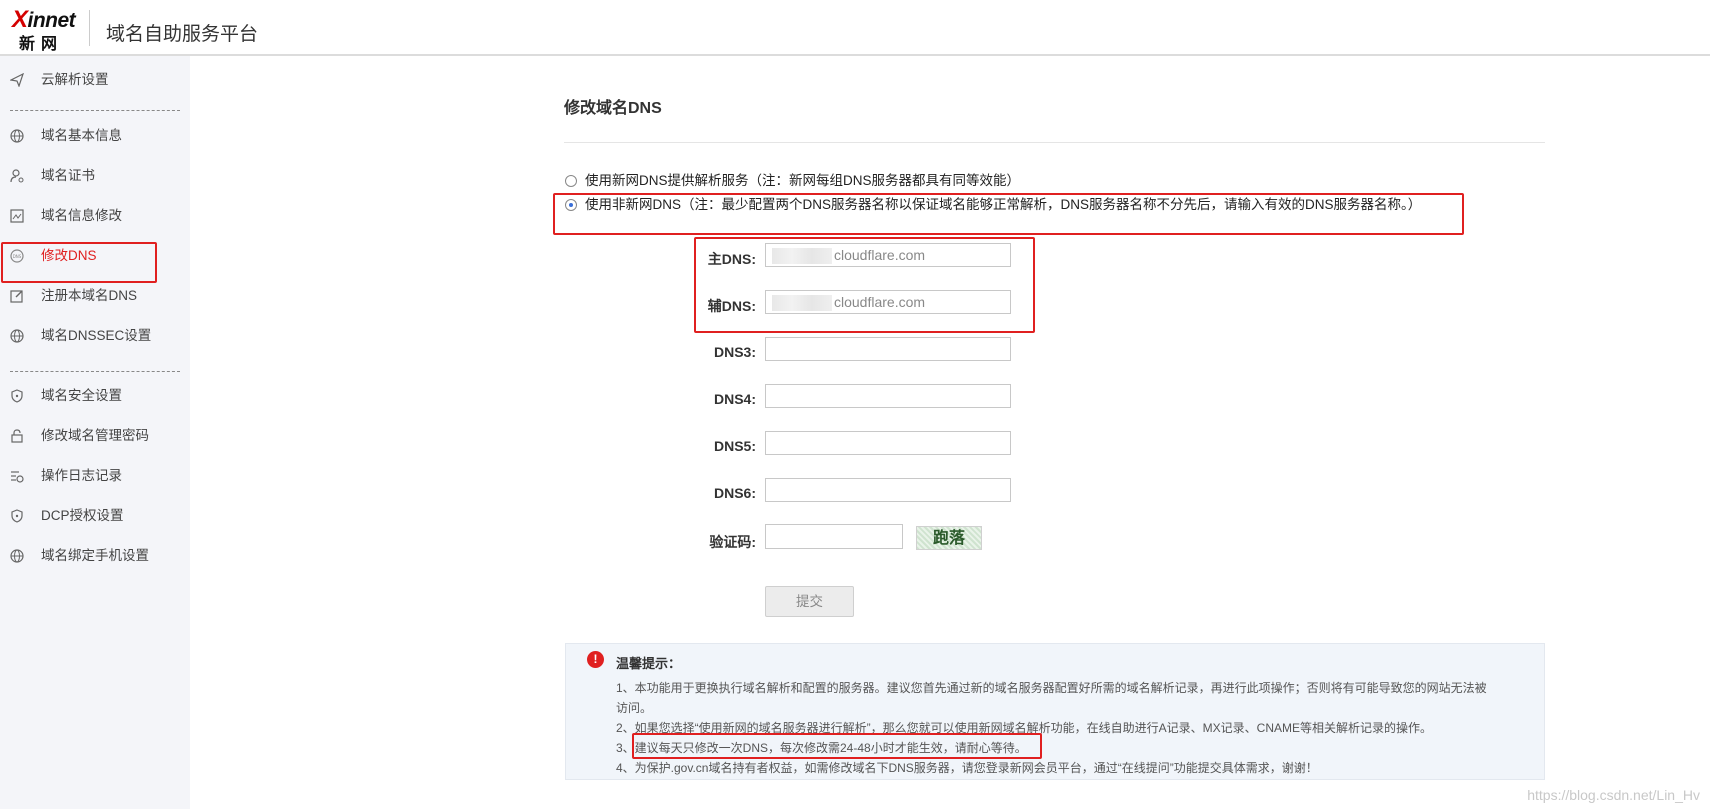  Describe the element at coordinates (734, 399) in the screenshot. I see `dns4-label: DNS4:` at that location.